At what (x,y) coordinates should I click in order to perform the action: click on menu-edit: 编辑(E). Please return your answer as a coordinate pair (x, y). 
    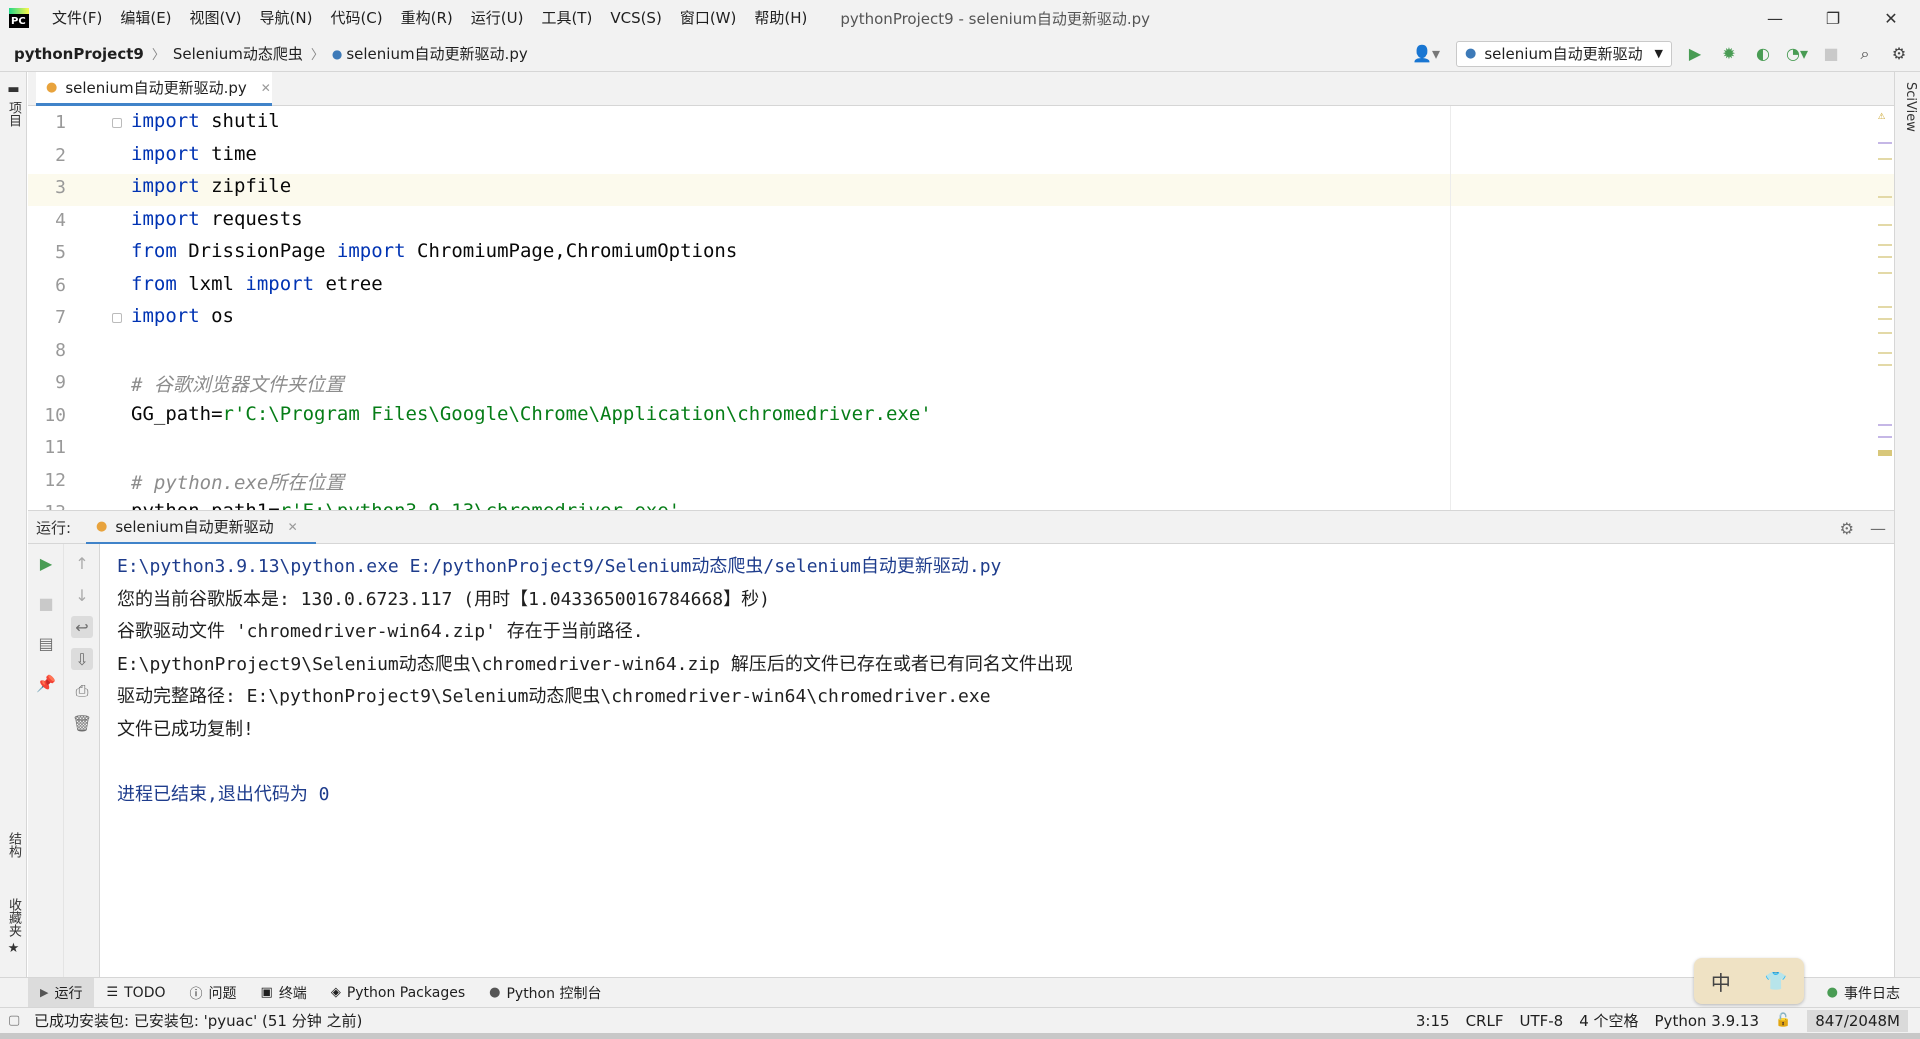
    Looking at the image, I should click on (145, 18).